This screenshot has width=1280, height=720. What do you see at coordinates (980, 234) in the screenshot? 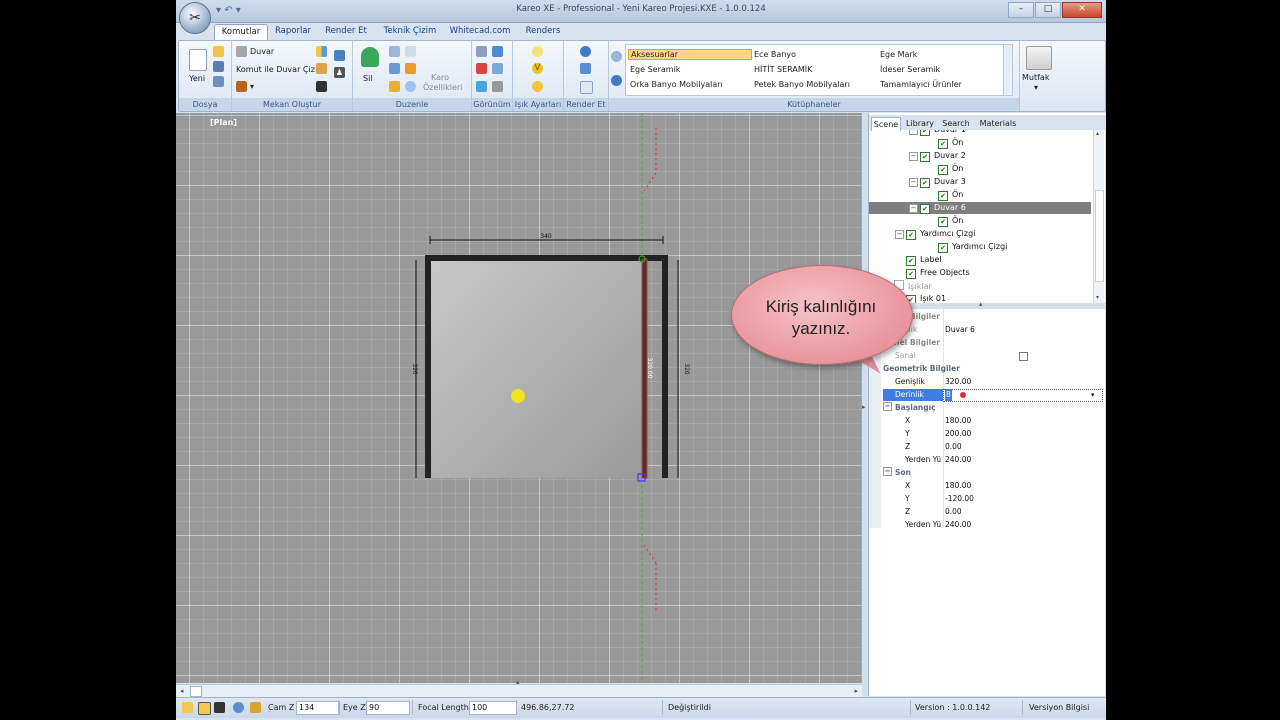
I see `tree-item: − ✔ Yardımcı Çizgi` at bounding box center [980, 234].